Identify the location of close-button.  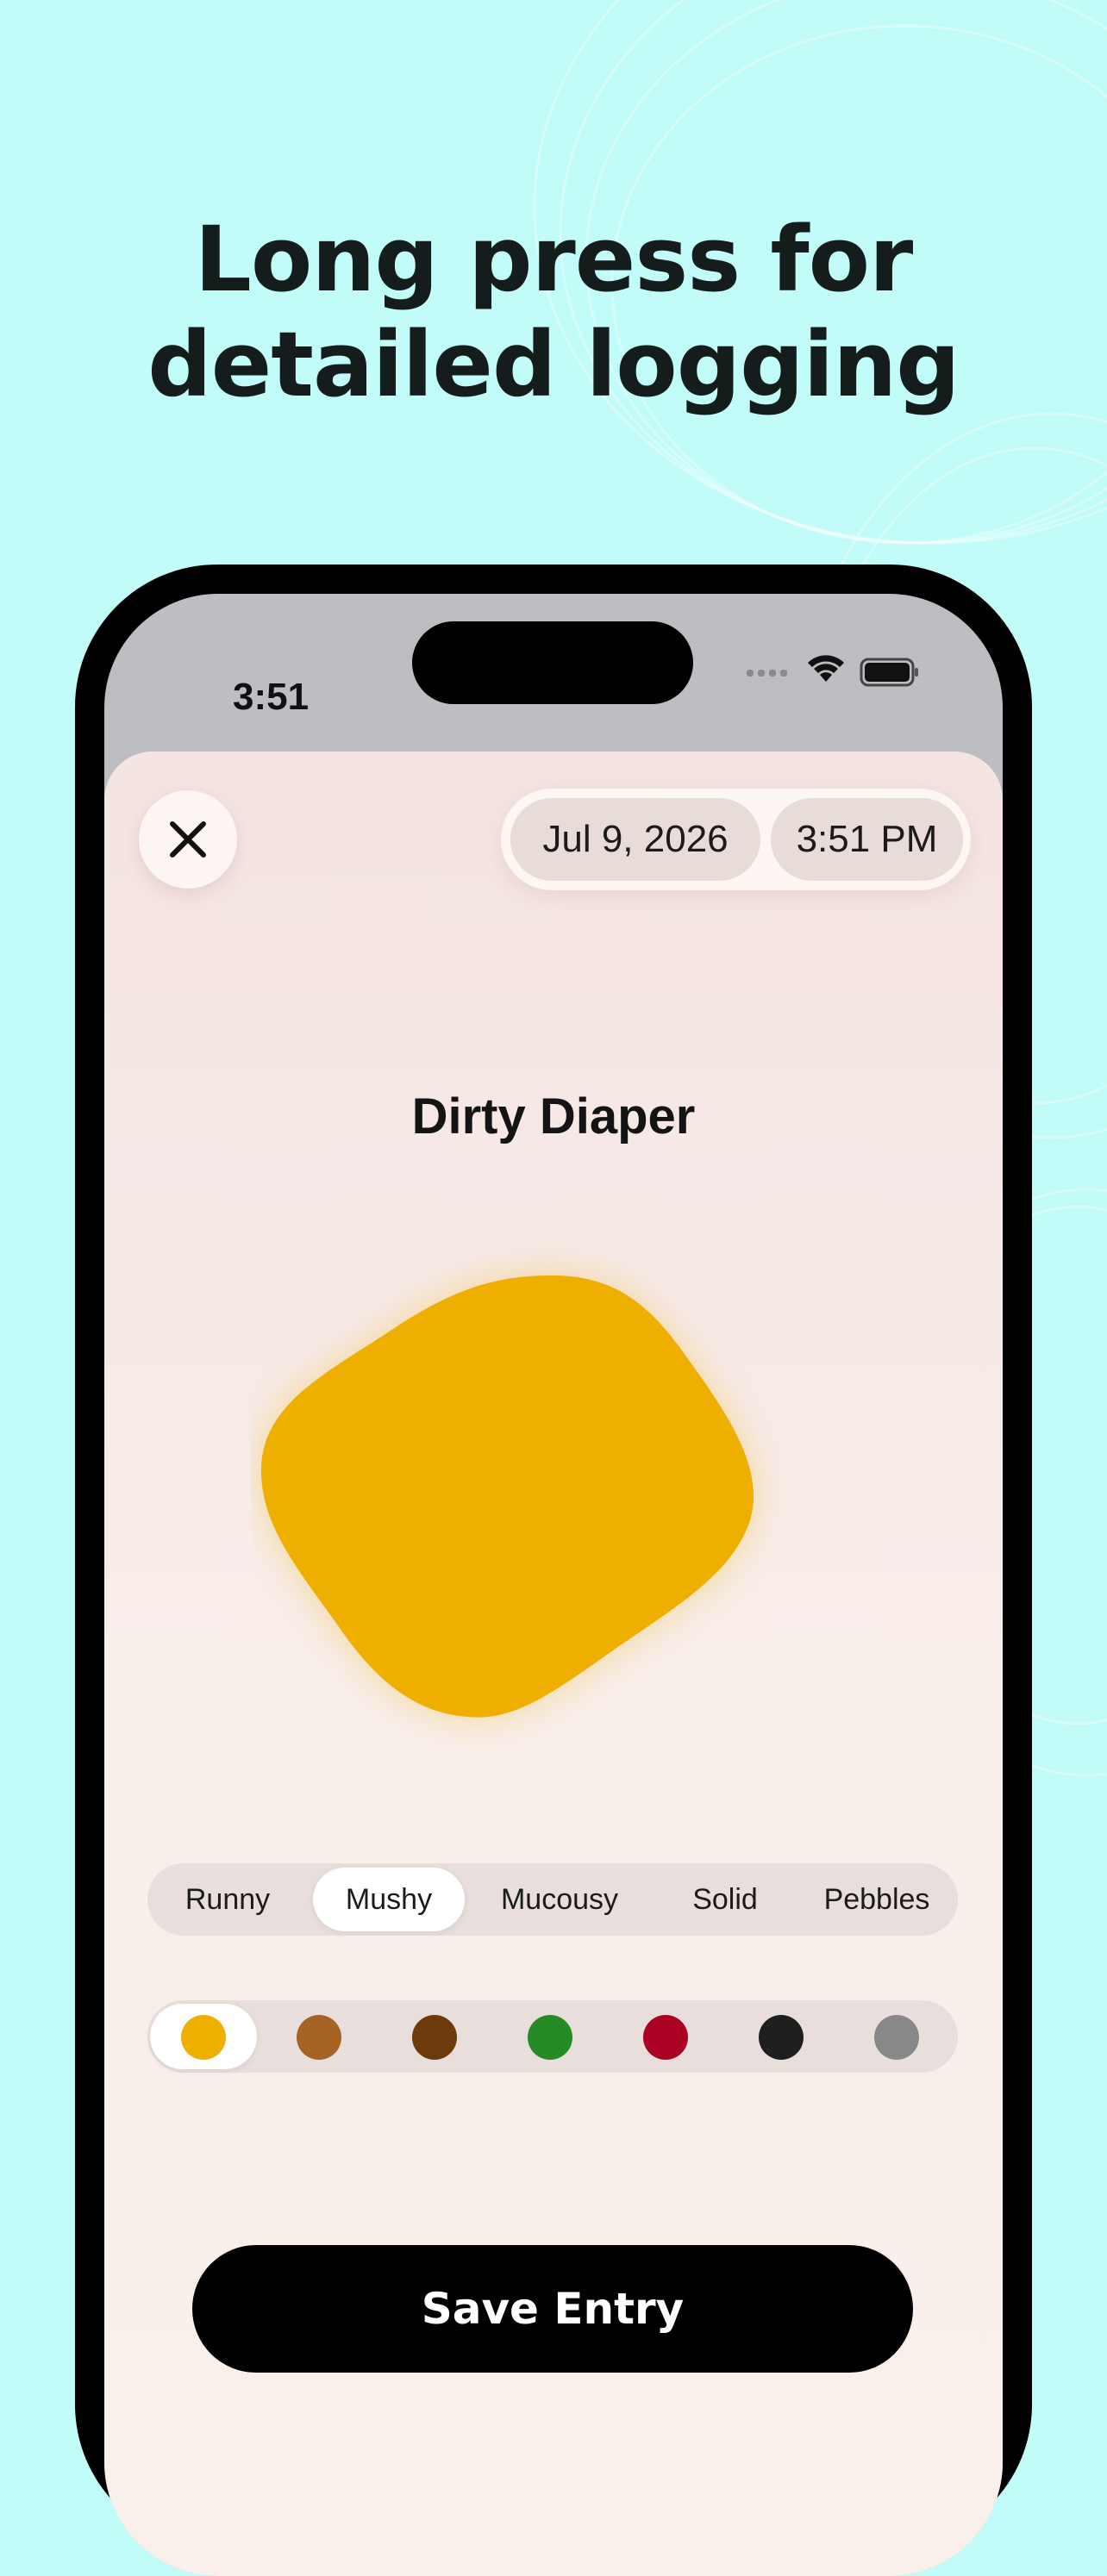
(188, 839).